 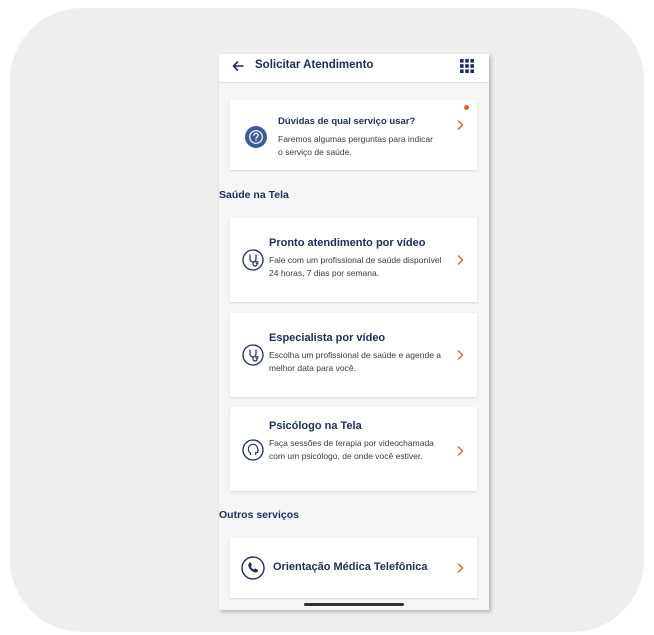 What do you see at coordinates (347, 243) in the screenshot?
I see `service-title: Pronto atendimento por vídeo` at bounding box center [347, 243].